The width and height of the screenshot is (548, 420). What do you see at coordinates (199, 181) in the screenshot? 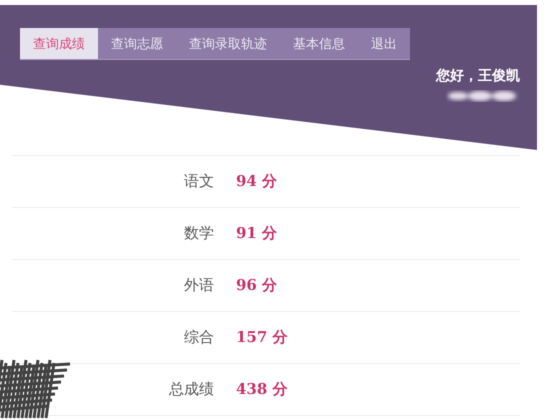
I see `subject-label: 语文` at bounding box center [199, 181].